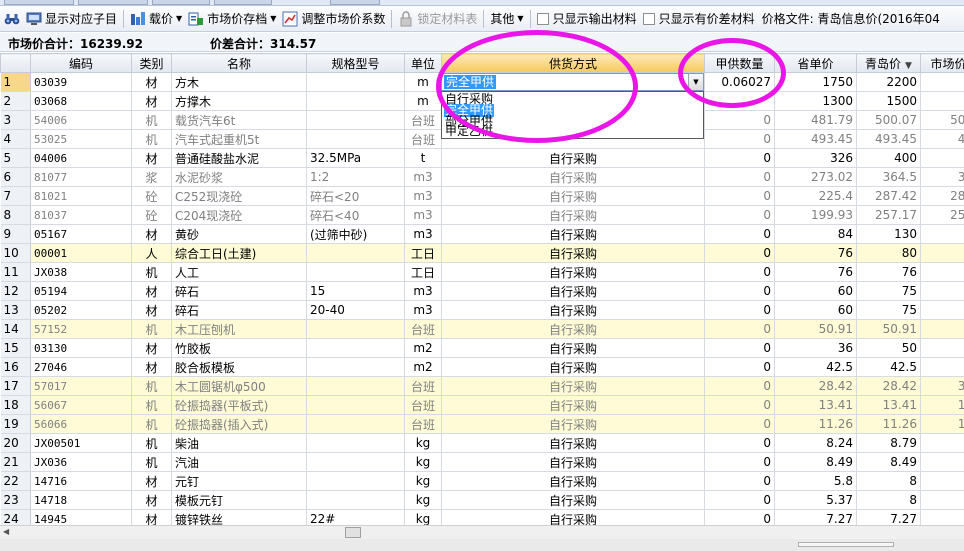 The width and height of the screenshot is (964, 551). What do you see at coordinates (942, 443) in the screenshot?
I see `cell-market-price: 8` at bounding box center [942, 443].